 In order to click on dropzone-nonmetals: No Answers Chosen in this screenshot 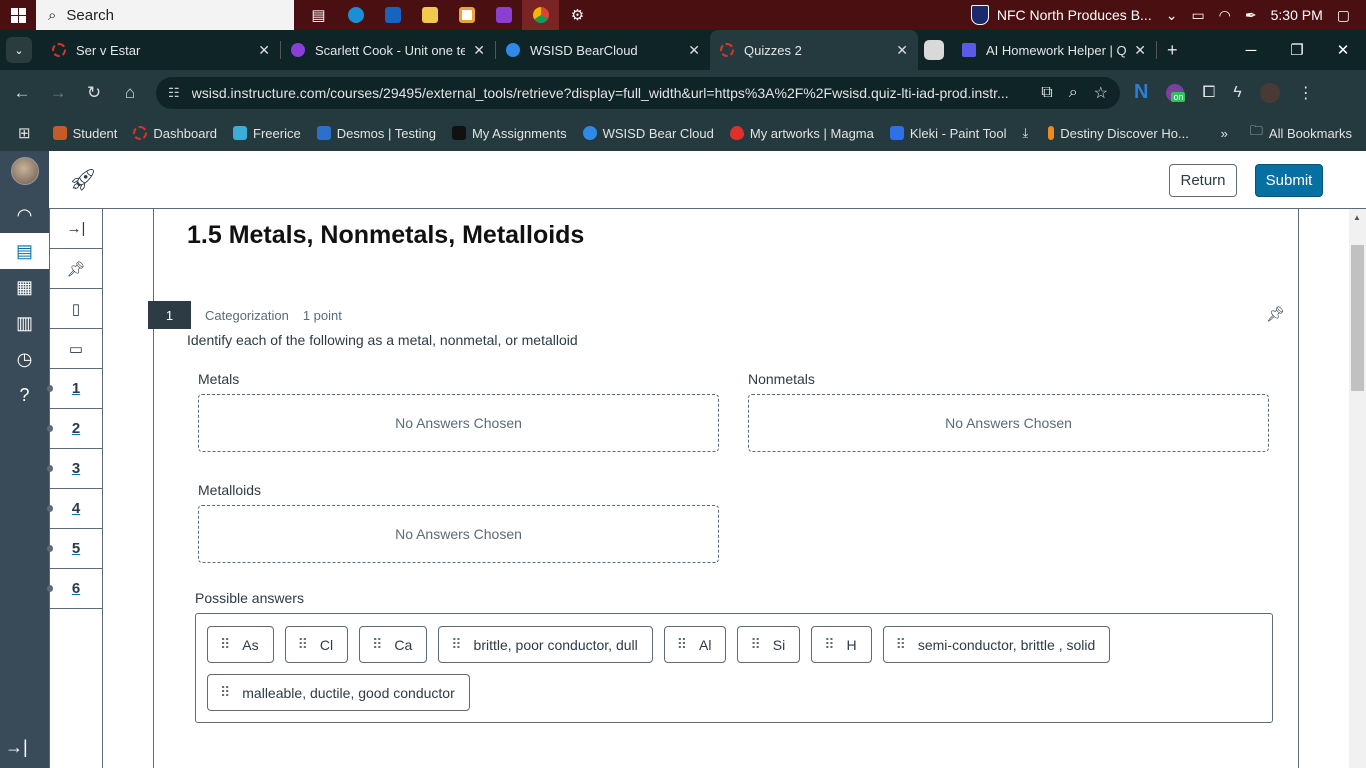, I will do `click(1008, 423)`.